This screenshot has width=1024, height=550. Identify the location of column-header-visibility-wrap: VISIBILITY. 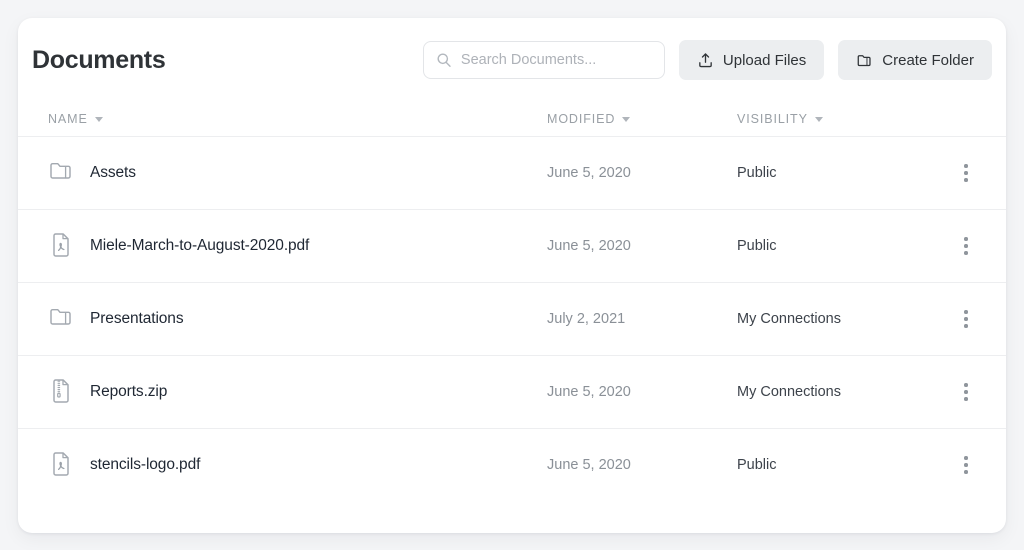
(837, 119).